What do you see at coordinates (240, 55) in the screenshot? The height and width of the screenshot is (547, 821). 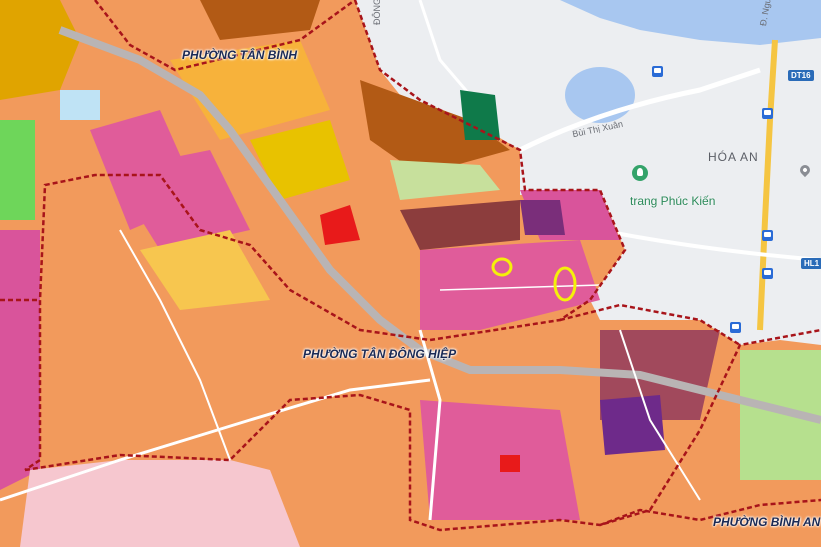 I see `ward-label-tan-binh: PHƯỜNG TÂN BÌNH` at bounding box center [240, 55].